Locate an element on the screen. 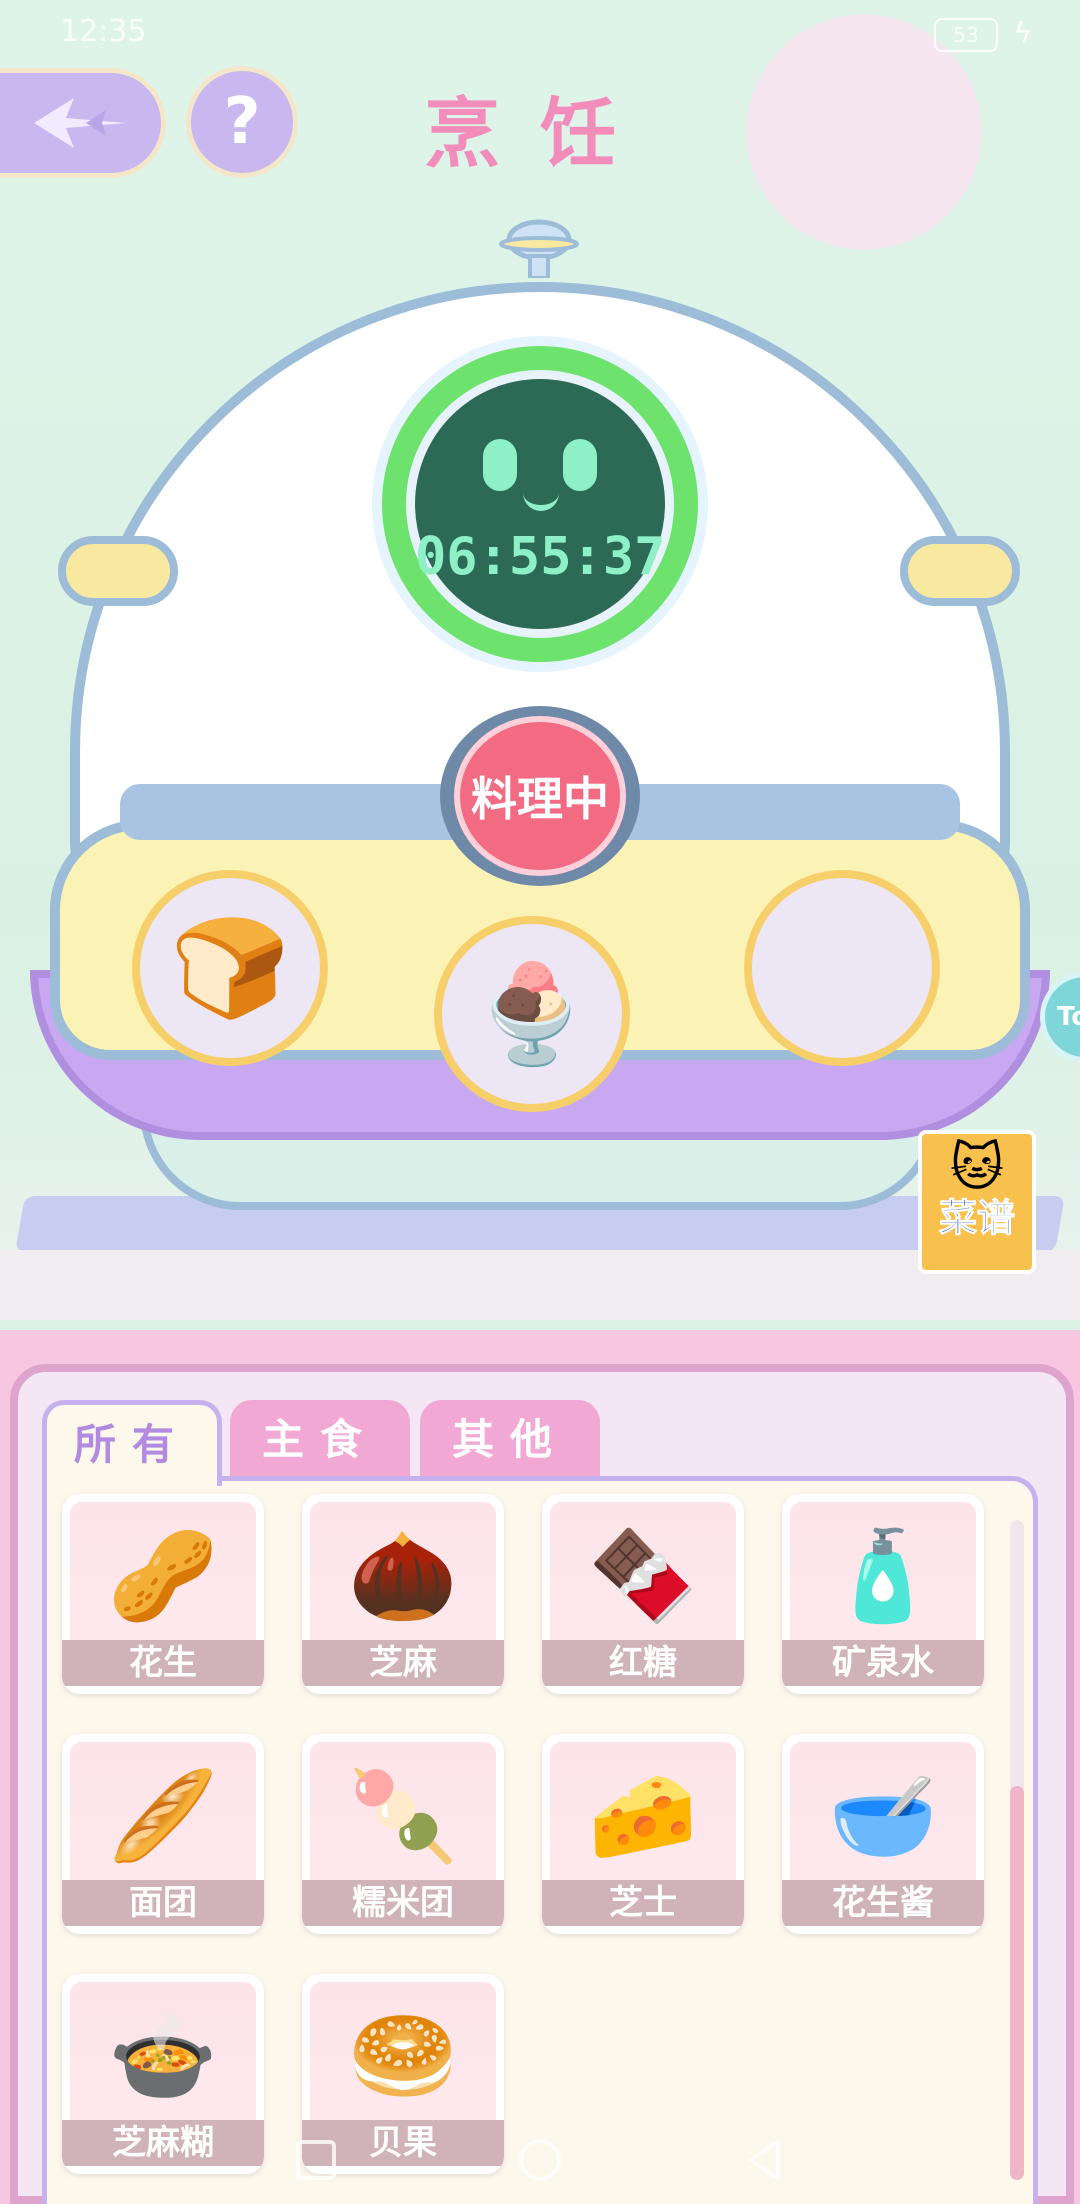  ingredient-card-rice-ball: 🍡 糯米团 is located at coordinates (403, 1834).